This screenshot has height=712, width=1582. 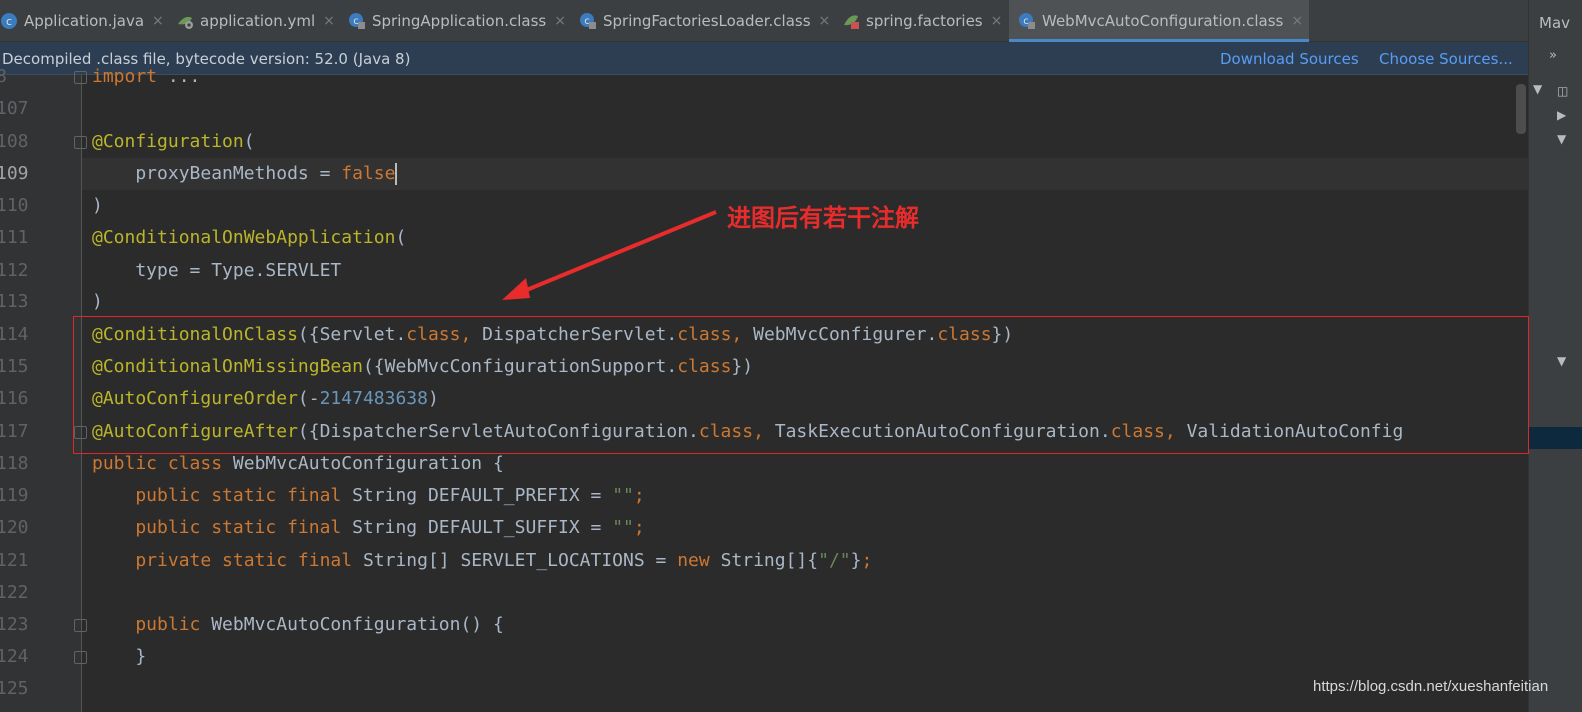 I want to click on code-token: new, so click(x=699, y=560).